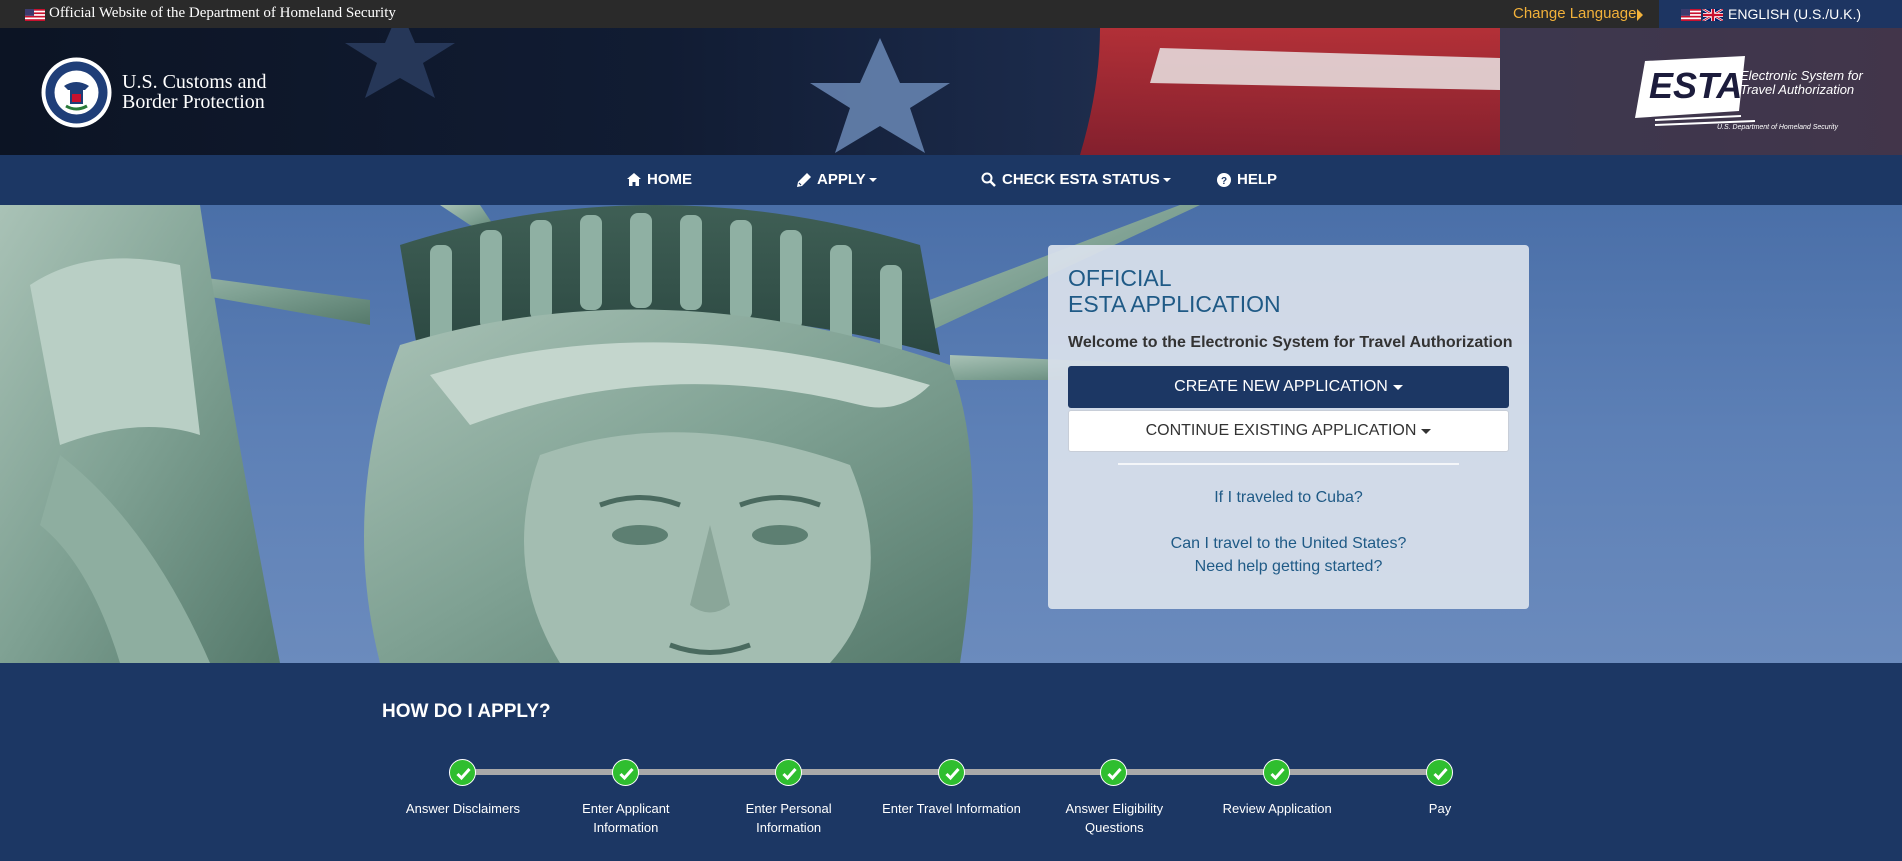 The height and width of the screenshot is (861, 1902). Describe the element at coordinates (1281, 386) in the screenshot. I see `create-new-application-label: CREATE NEW APPLICATION` at that location.